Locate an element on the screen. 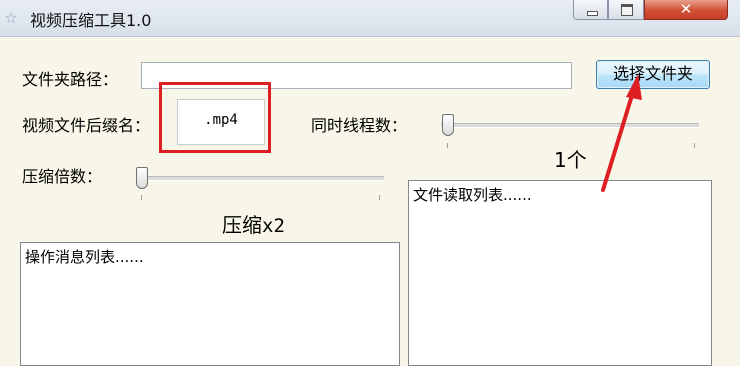 Image resolution: width=740 pixels, height=366 pixels. annotation-arrow-head is located at coordinates (634, 87).